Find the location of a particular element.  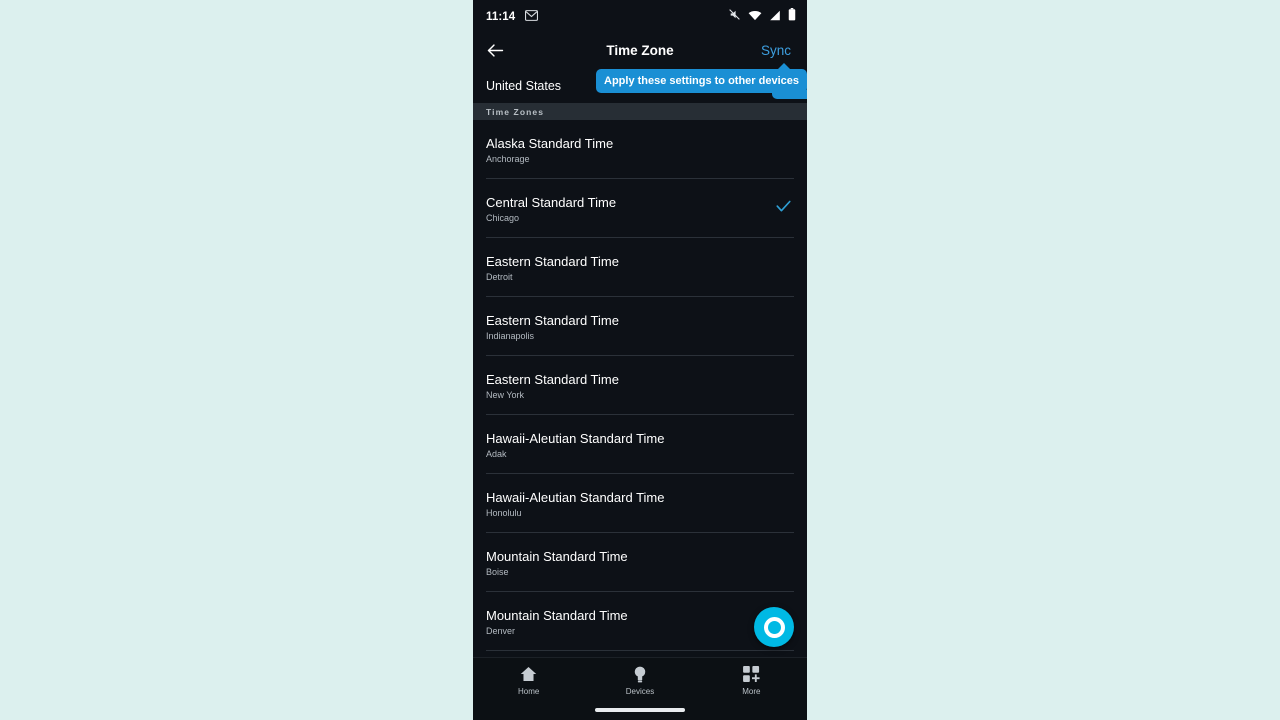

battery-icon is located at coordinates (792, 16).